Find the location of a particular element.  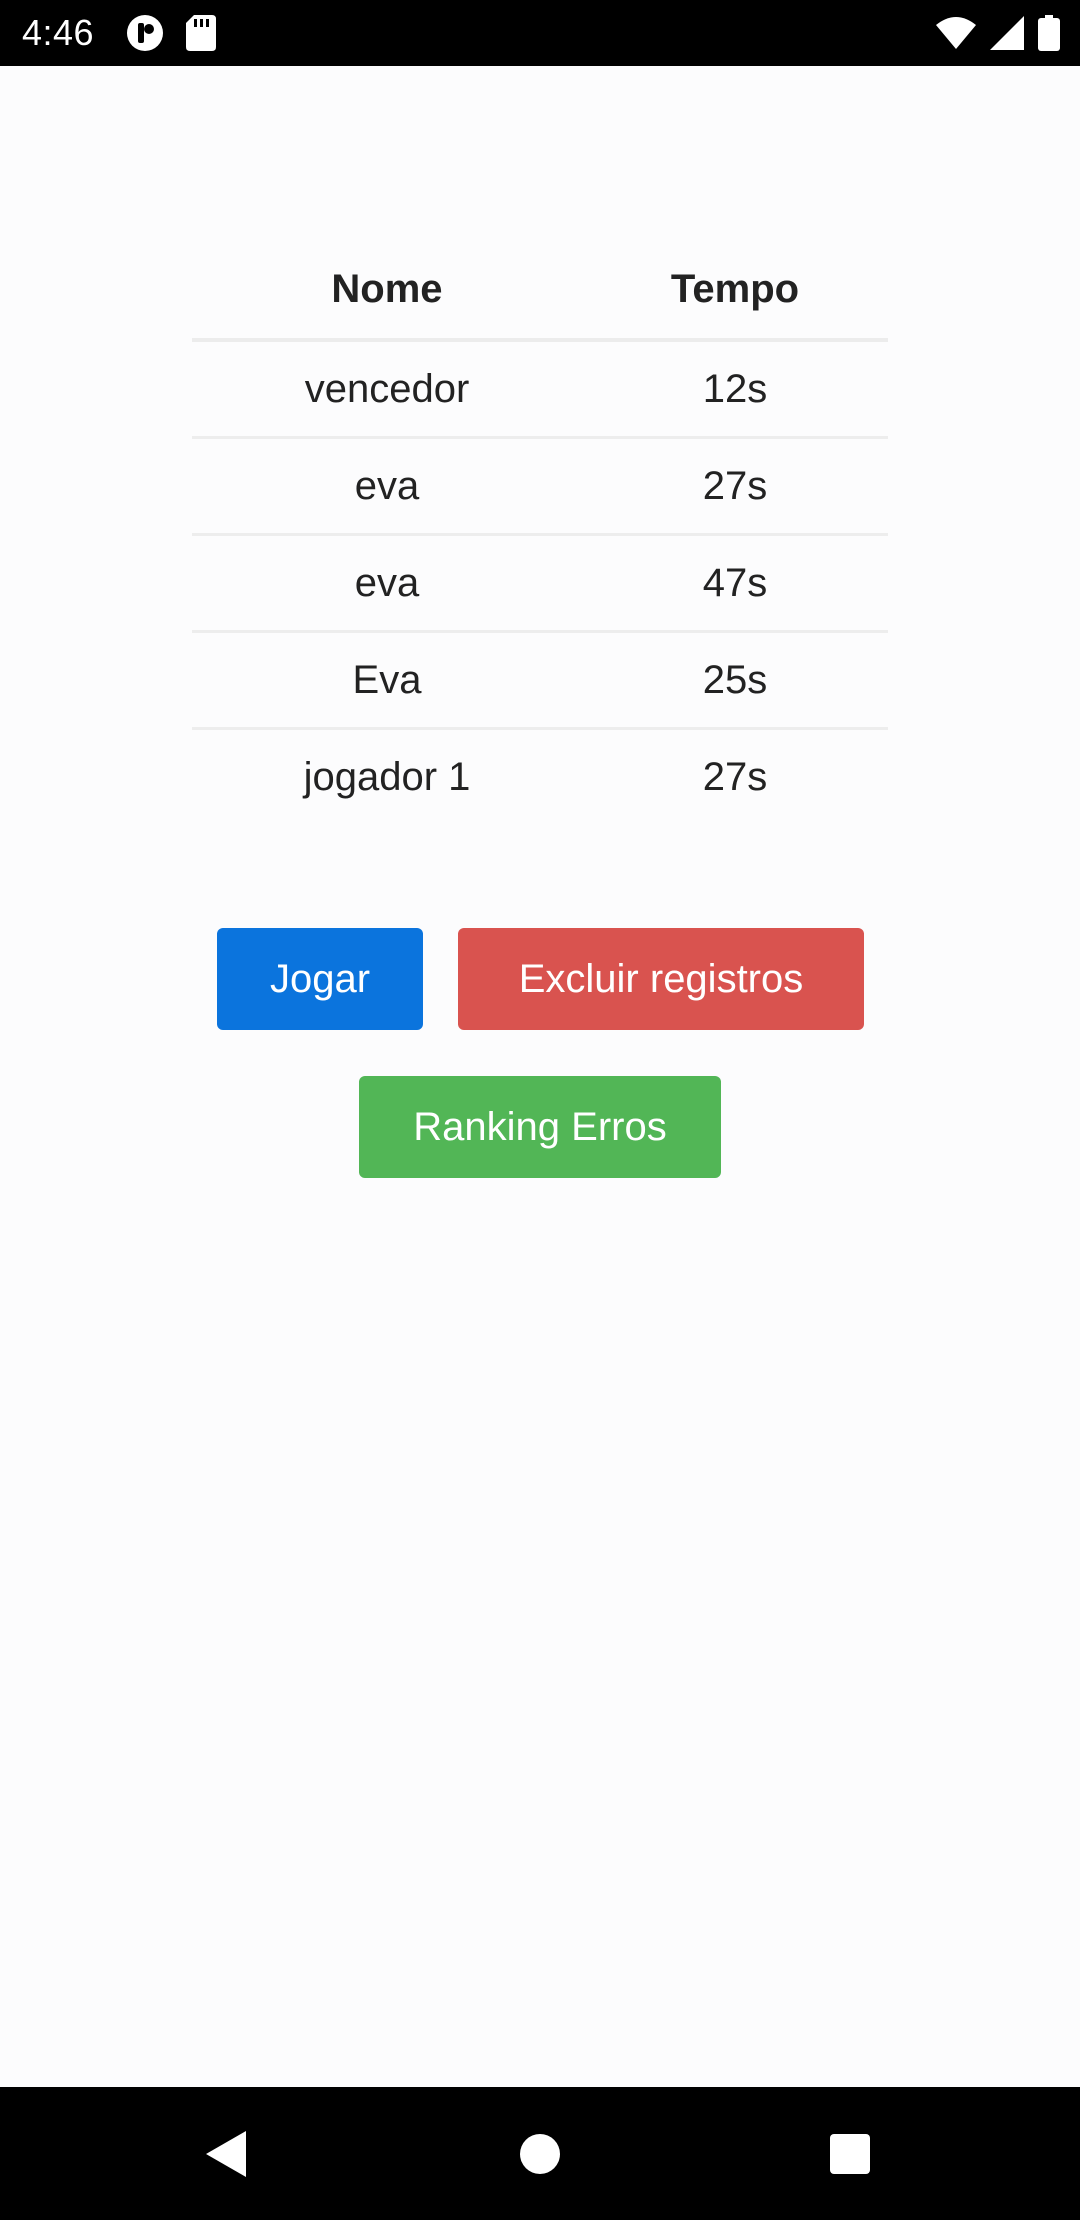

status-bar: 4:46 is located at coordinates (540, 33).